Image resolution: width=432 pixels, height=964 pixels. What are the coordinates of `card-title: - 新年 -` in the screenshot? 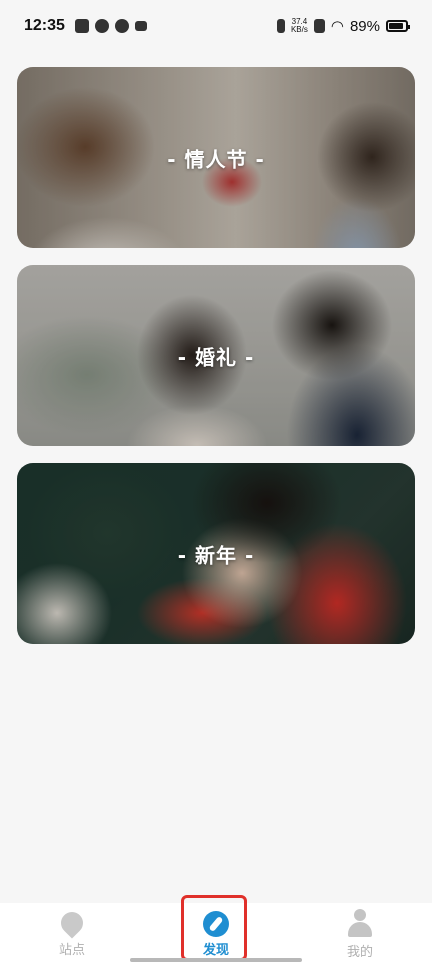 It's located at (216, 555).